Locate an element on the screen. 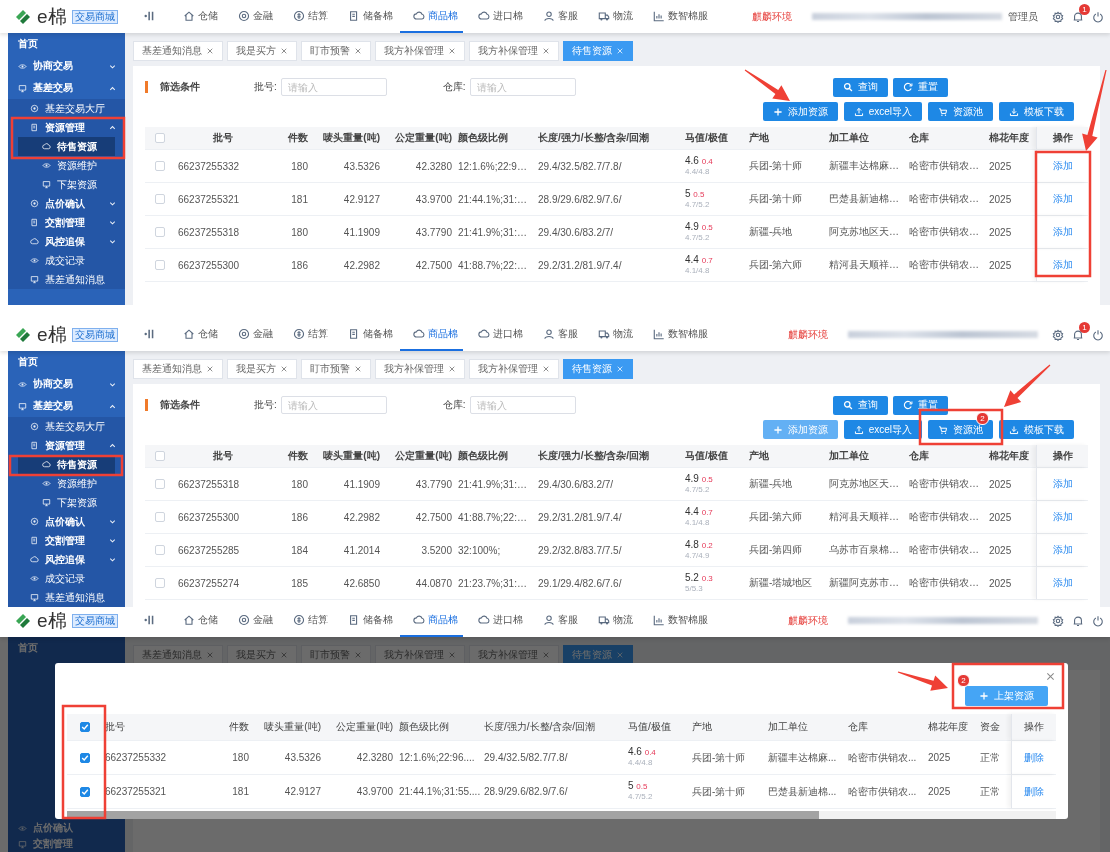 The image size is (1110, 852). horizontal-scrollbar is located at coordinates (561, 815).